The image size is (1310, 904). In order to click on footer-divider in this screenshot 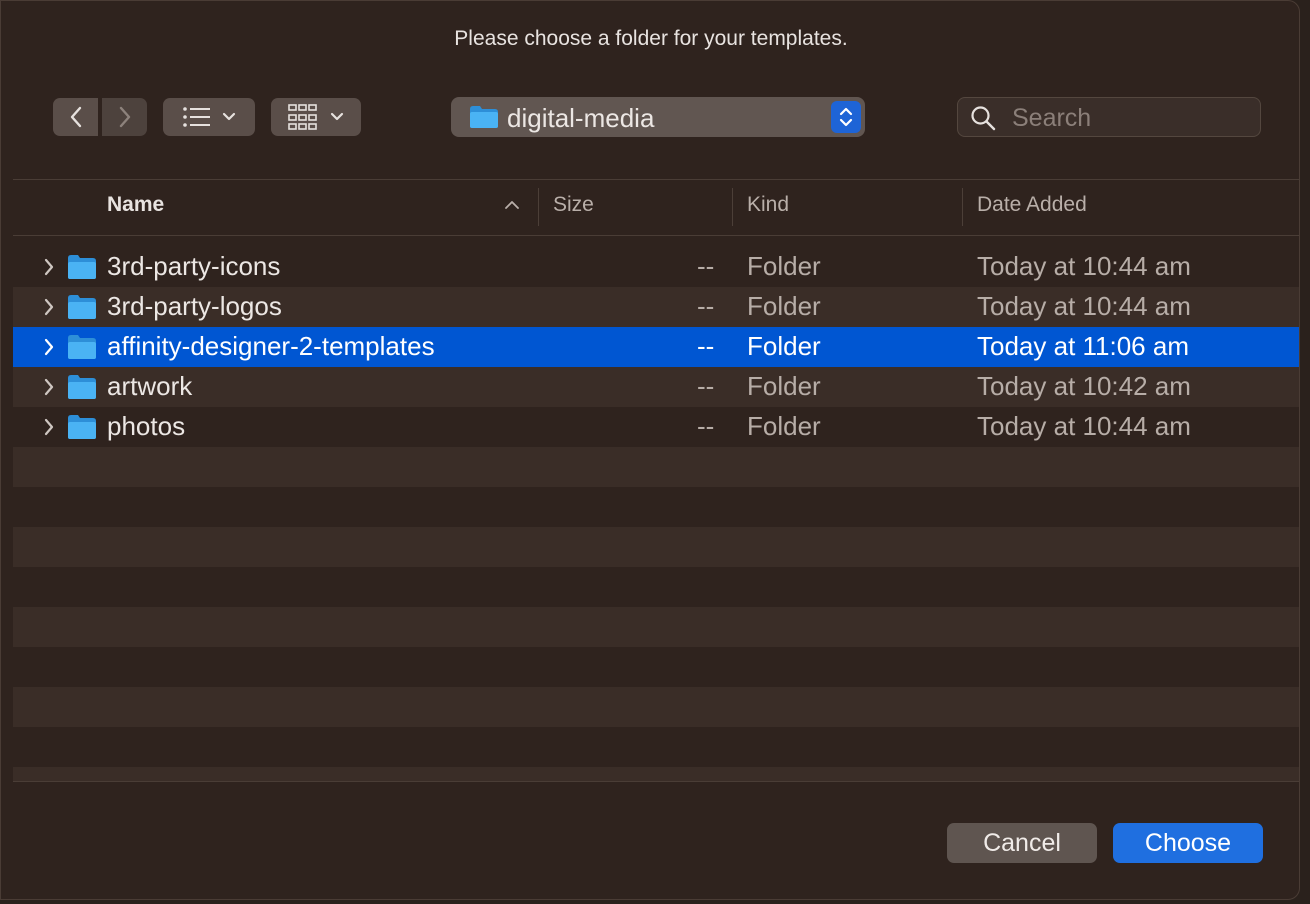, I will do `click(656, 781)`.